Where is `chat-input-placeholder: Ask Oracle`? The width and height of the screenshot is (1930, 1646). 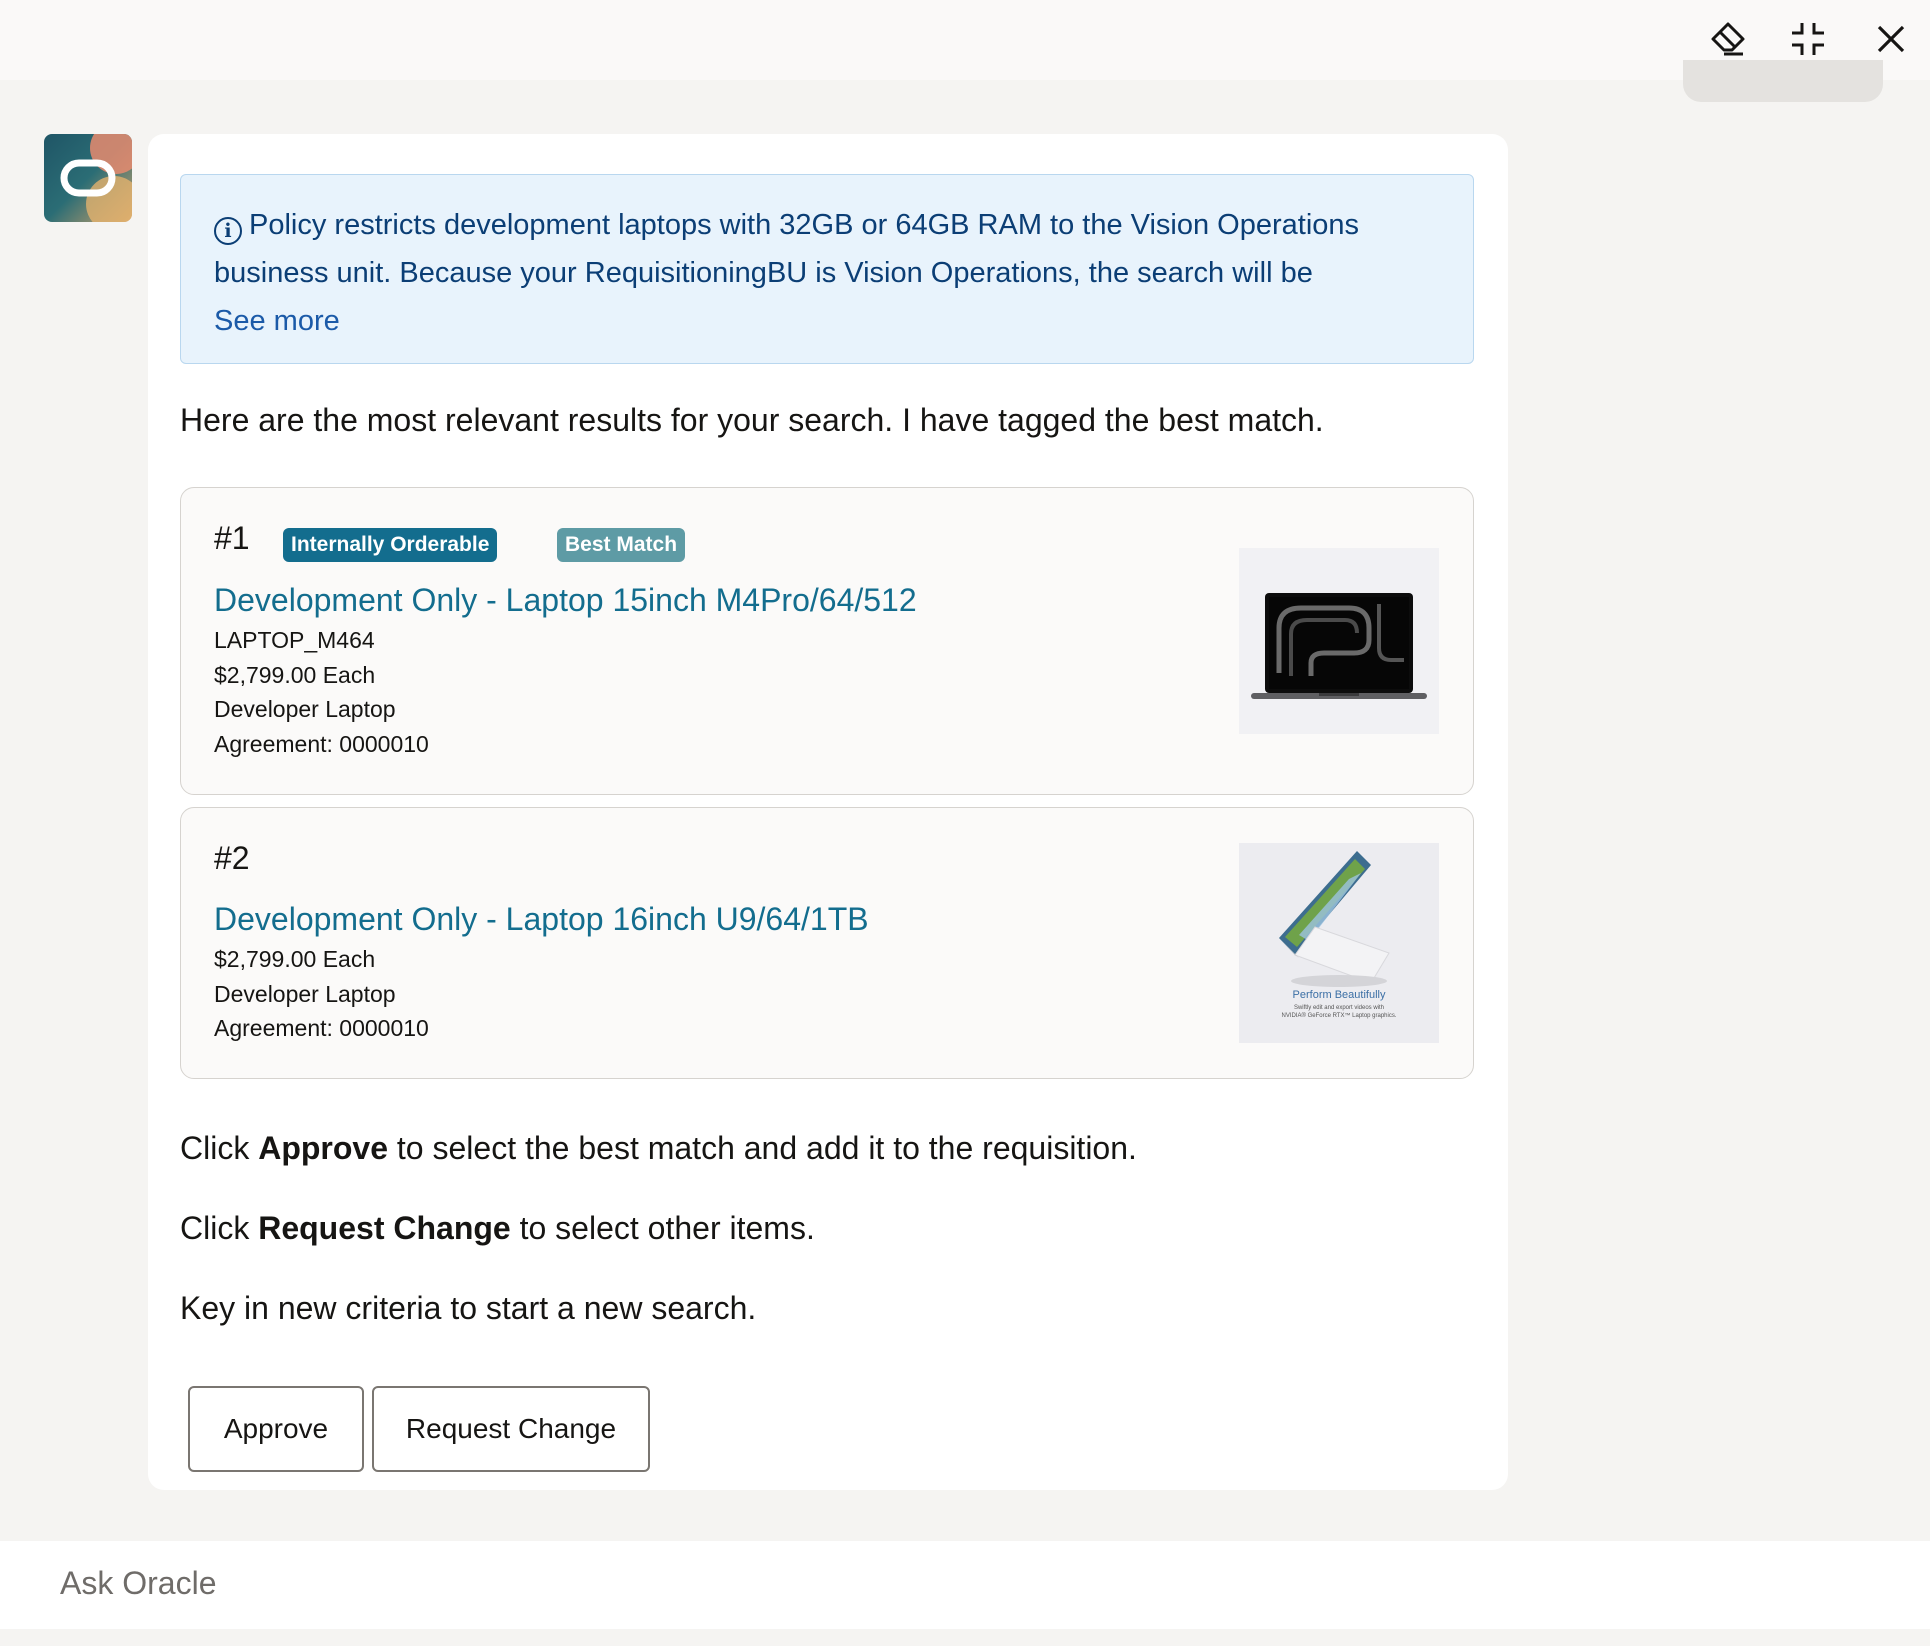 chat-input-placeholder: Ask Oracle is located at coordinates (138, 1583).